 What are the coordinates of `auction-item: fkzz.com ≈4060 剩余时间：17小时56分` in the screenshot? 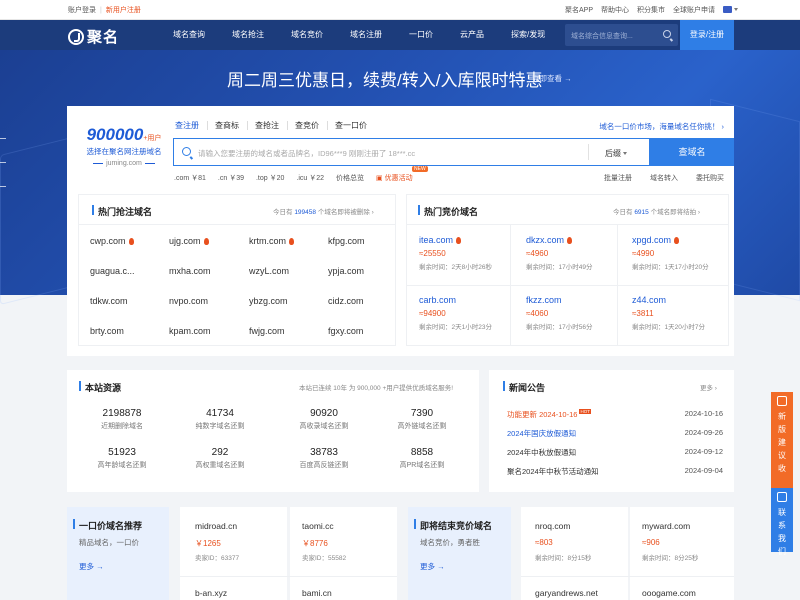 It's located at (578, 313).